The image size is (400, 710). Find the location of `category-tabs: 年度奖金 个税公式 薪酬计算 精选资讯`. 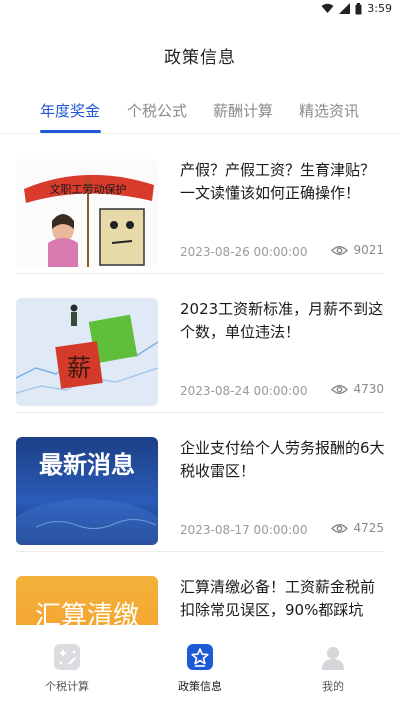

category-tabs: 年度奖金 个税公式 薪酬计算 精选资讯 is located at coordinates (200, 111).